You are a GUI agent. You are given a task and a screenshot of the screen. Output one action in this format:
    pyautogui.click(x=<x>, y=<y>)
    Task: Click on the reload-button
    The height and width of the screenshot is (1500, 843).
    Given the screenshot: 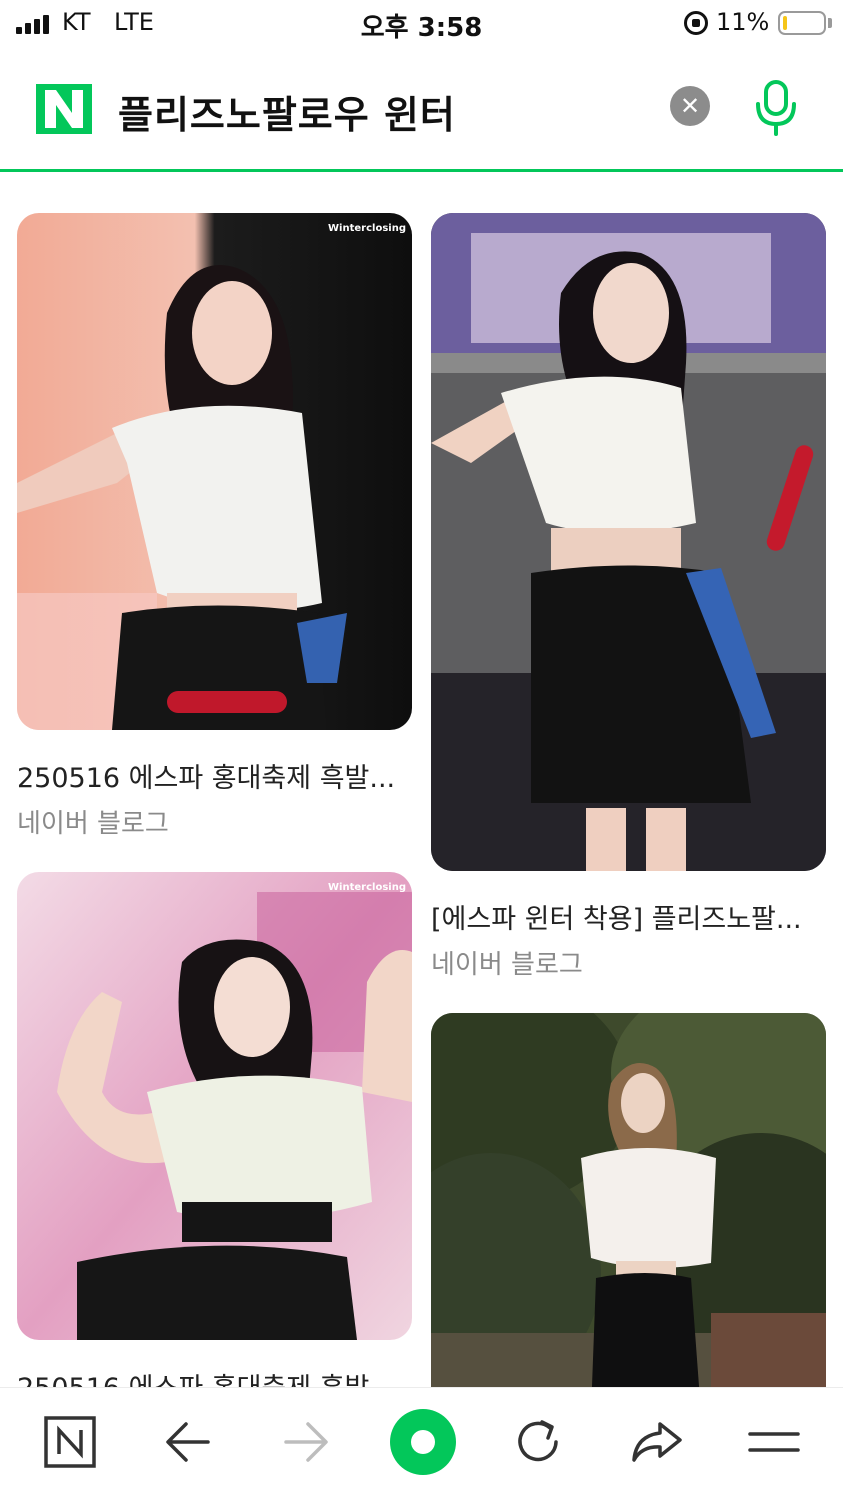 What is the action you would take?
    pyautogui.click(x=538, y=1442)
    